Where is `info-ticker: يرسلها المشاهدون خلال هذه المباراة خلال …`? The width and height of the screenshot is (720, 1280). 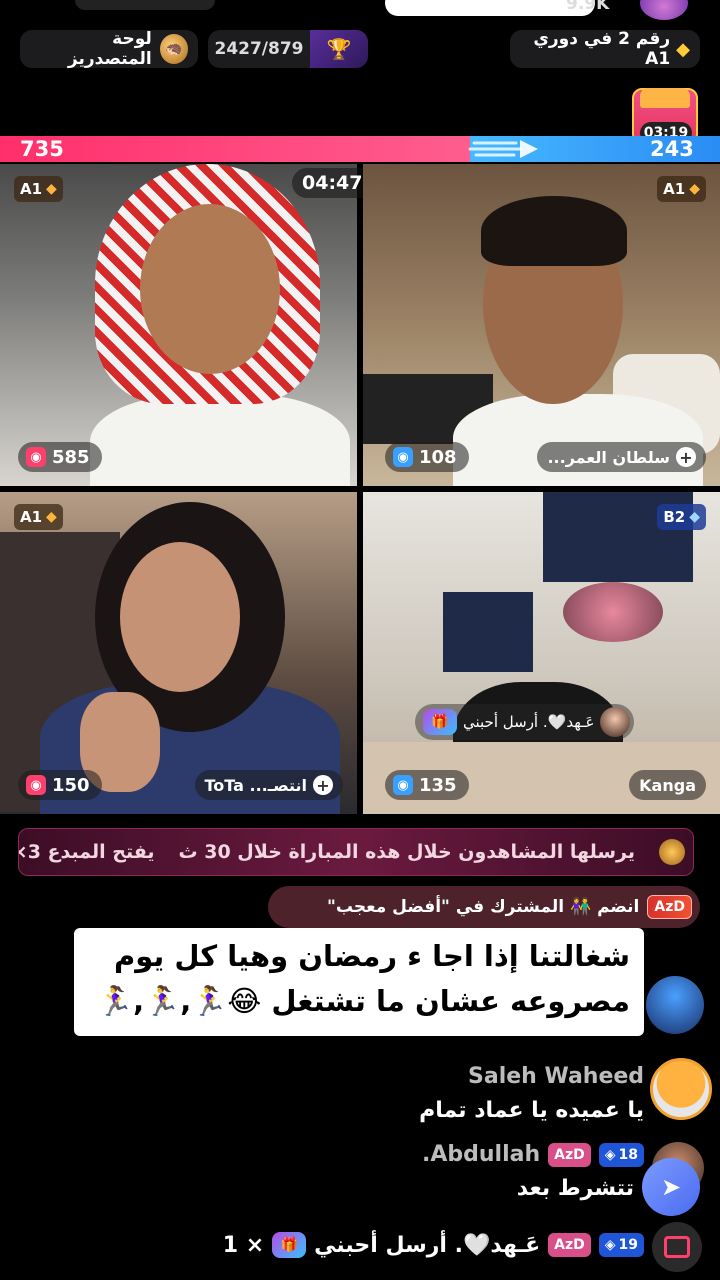
info-ticker: يرسلها المشاهدون خلال هذه المباراة خلال … is located at coordinates (356, 852).